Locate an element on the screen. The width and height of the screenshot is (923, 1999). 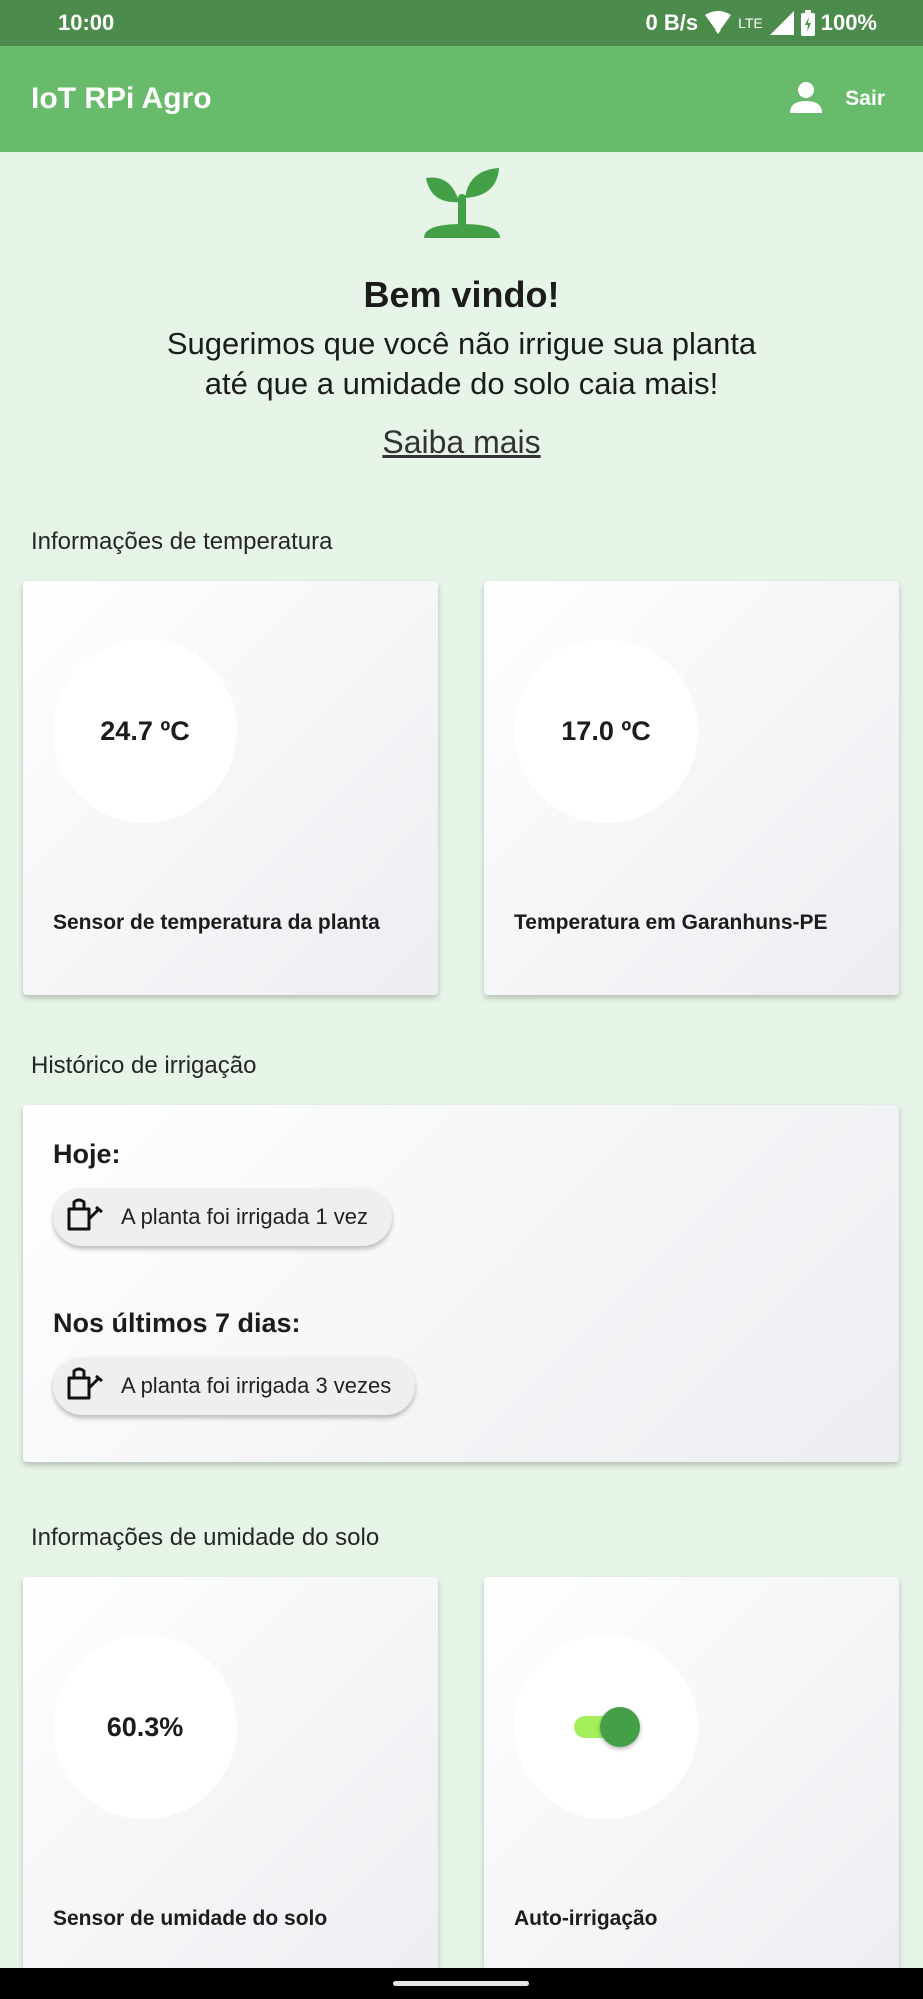
welcome-message-line-2: até que a umidade do solo caia mais! is located at coordinates (461, 383).